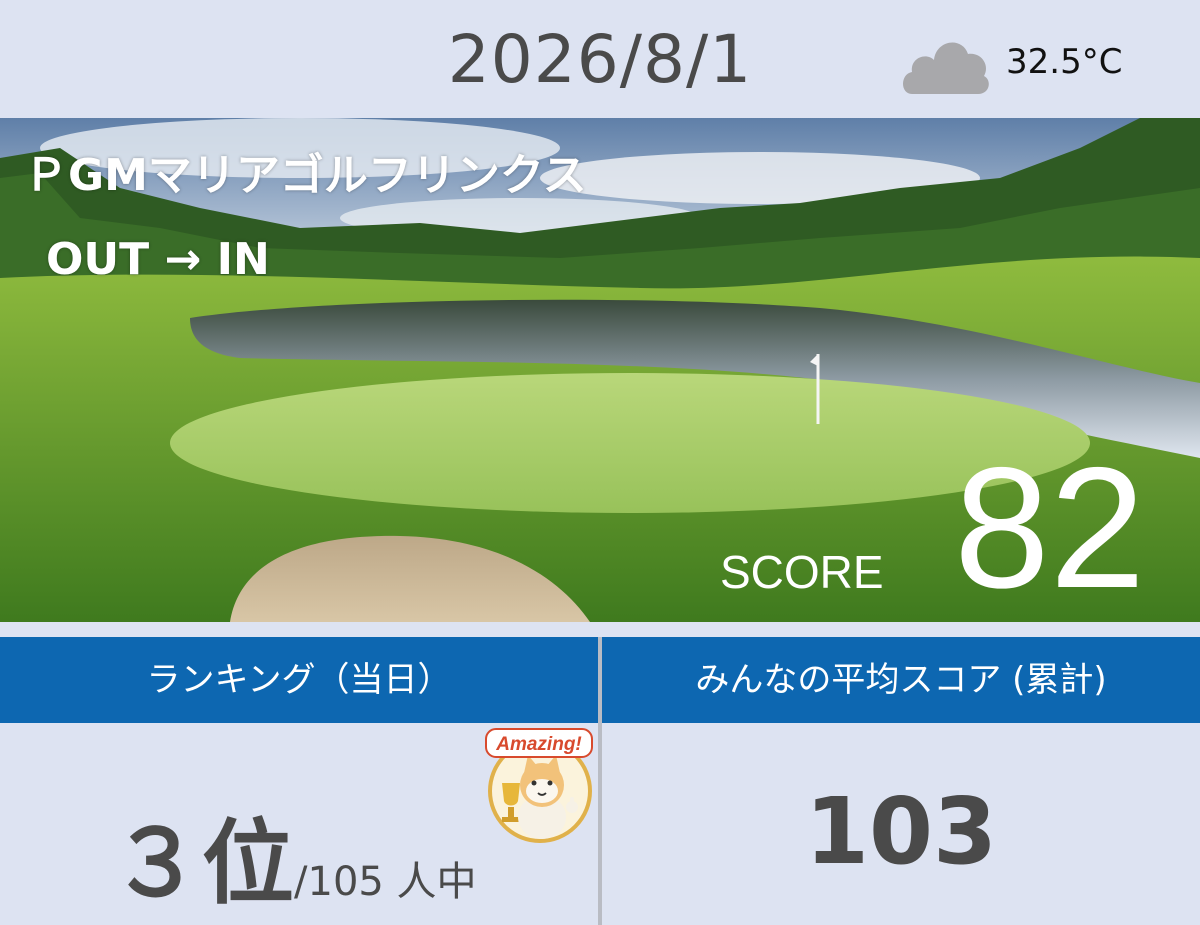 The image size is (1200, 925). I want to click on rank-value: ３位, so click(202, 863).